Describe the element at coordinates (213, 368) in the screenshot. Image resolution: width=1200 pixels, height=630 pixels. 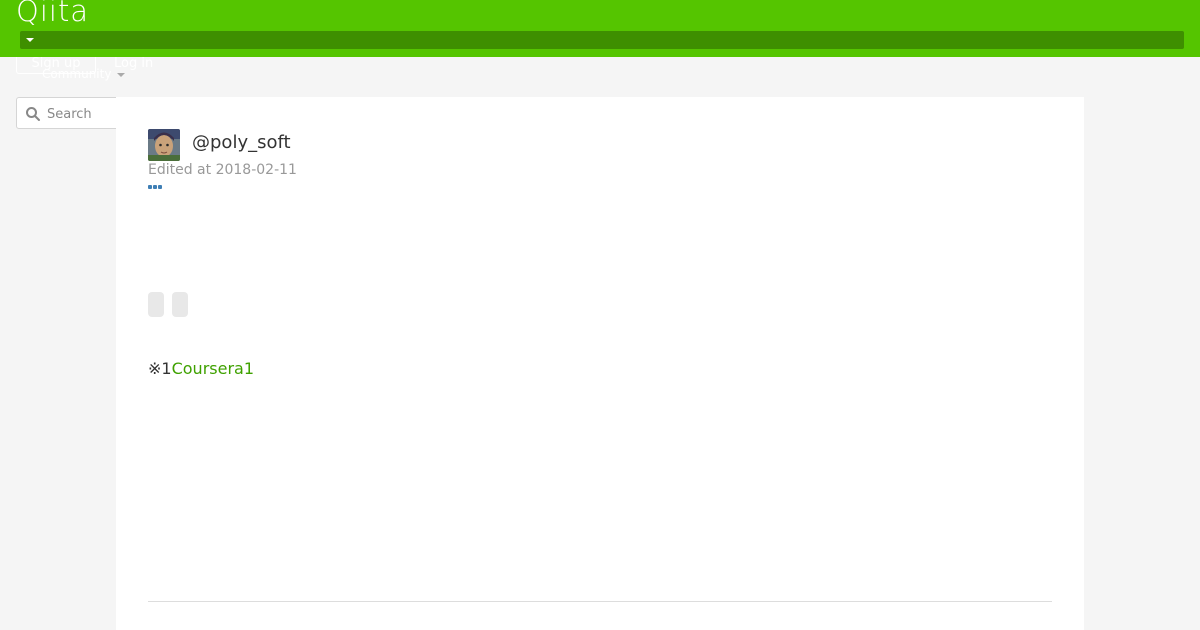
I see `coursera-link: Coursera1` at that location.